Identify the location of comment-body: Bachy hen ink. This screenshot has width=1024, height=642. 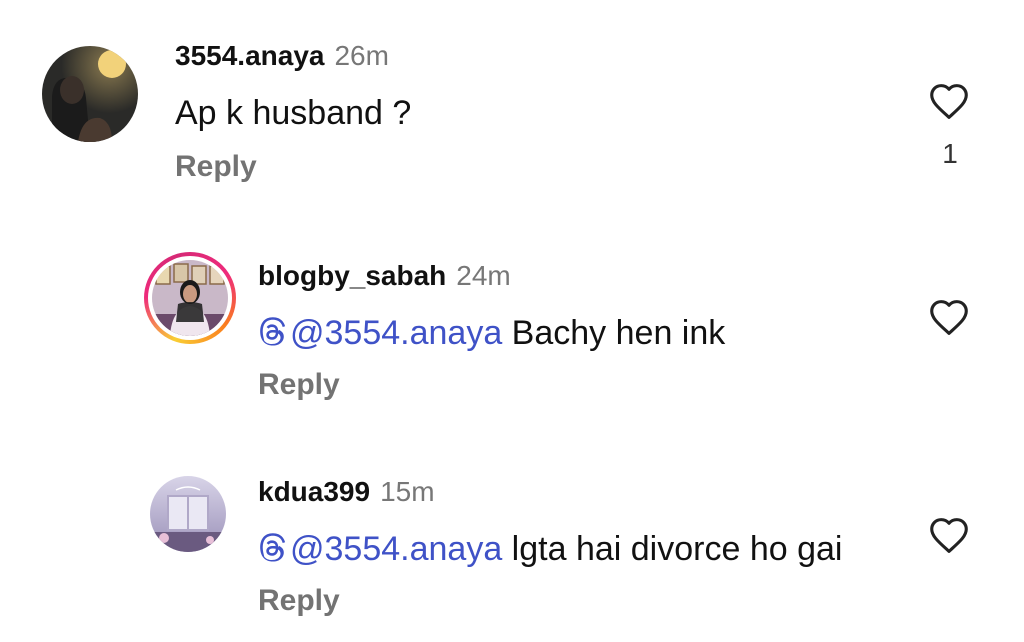
(614, 333).